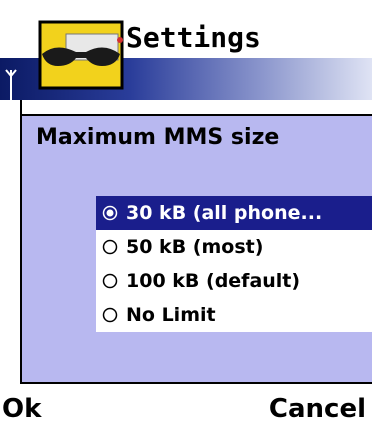 Image resolution: width=372 pixels, height=430 pixels. Describe the element at coordinates (21, 107) in the screenshot. I see `dialog-left-rail` at that location.